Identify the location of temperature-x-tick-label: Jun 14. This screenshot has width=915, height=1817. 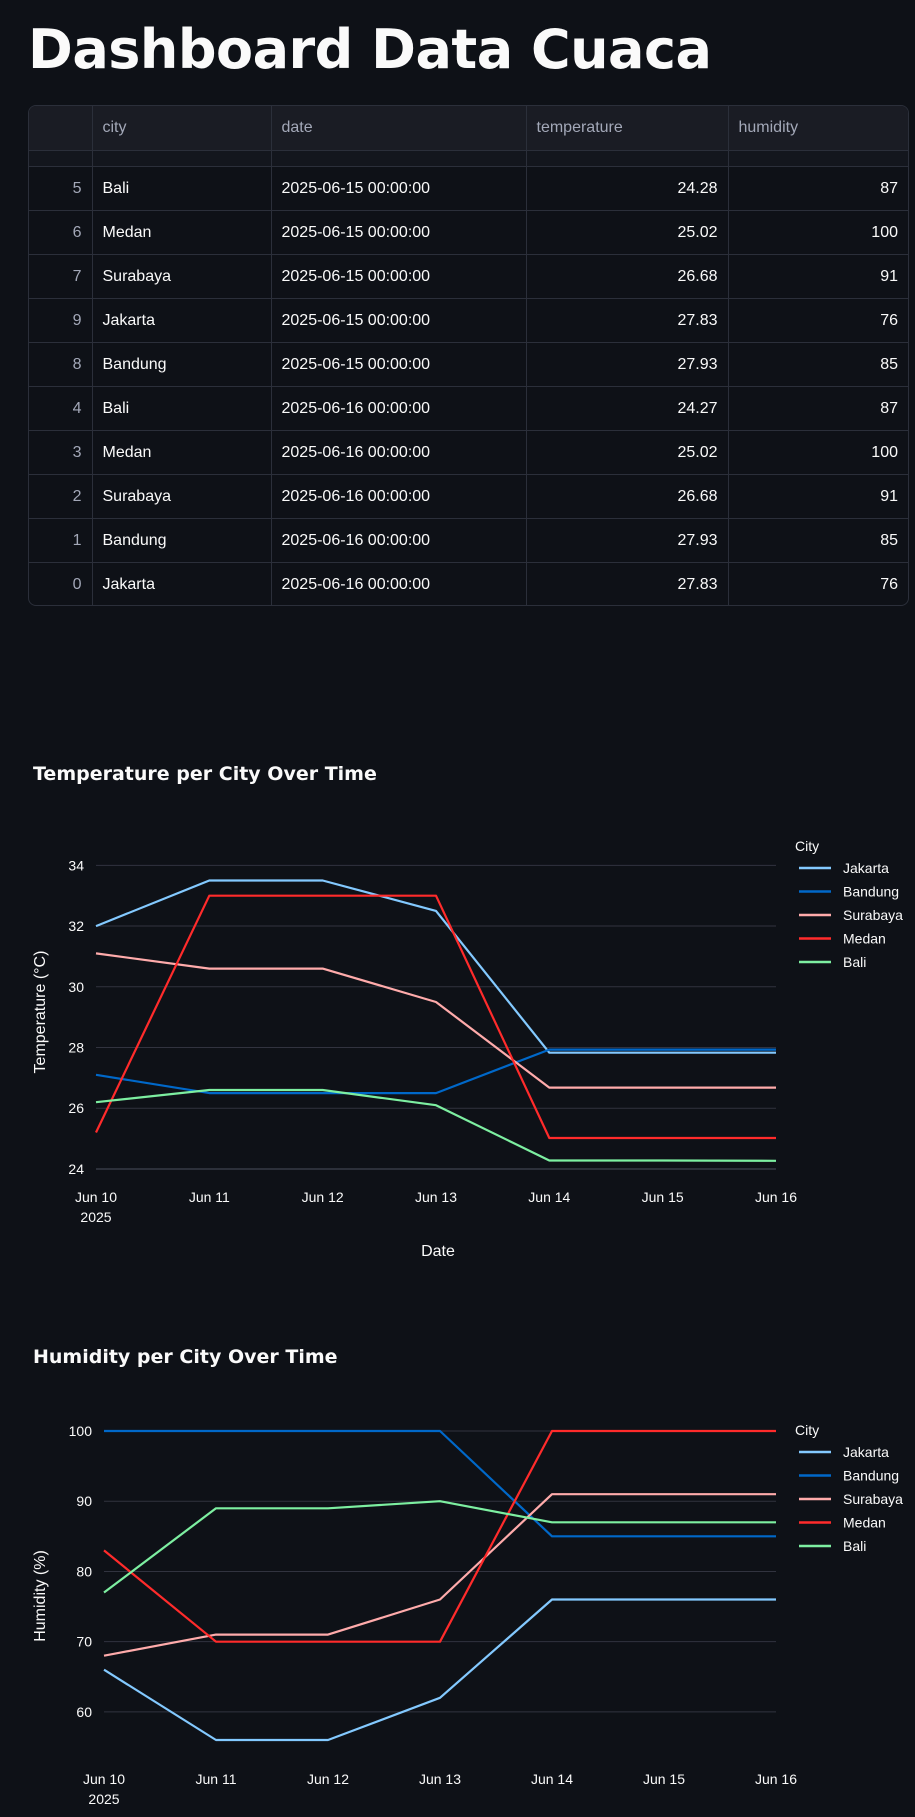
(549, 1197).